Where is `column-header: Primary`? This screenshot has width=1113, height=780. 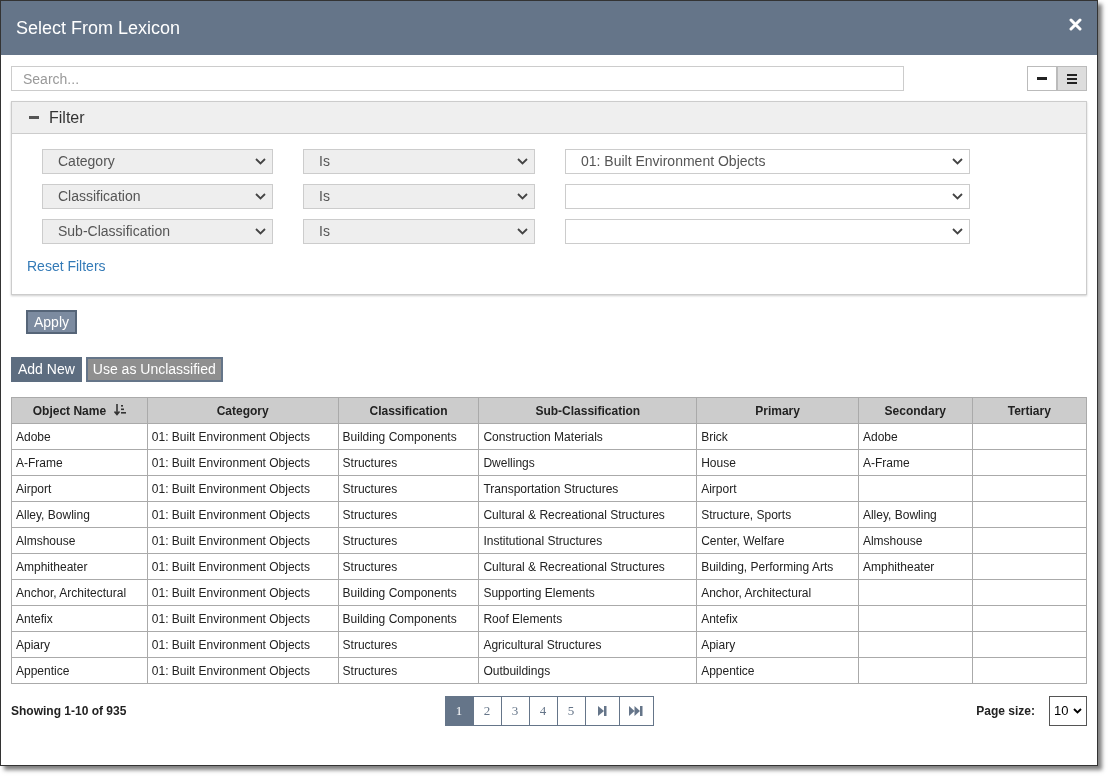 column-header: Primary is located at coordinates (777, 410).